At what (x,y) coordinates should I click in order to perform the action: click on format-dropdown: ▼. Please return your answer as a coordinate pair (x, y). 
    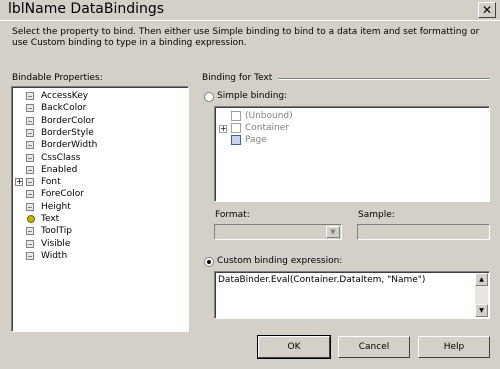
    Looking at the image, I should click on (278, 232).